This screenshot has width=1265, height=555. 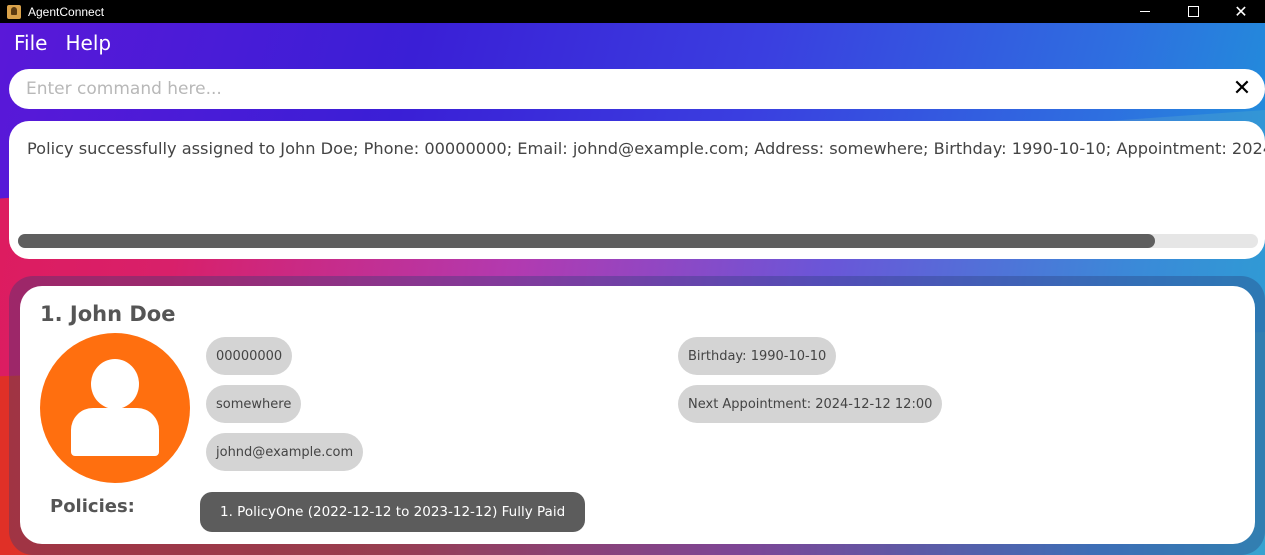 I want to click on window-controls: ✕, so click(x=1193, y=11).